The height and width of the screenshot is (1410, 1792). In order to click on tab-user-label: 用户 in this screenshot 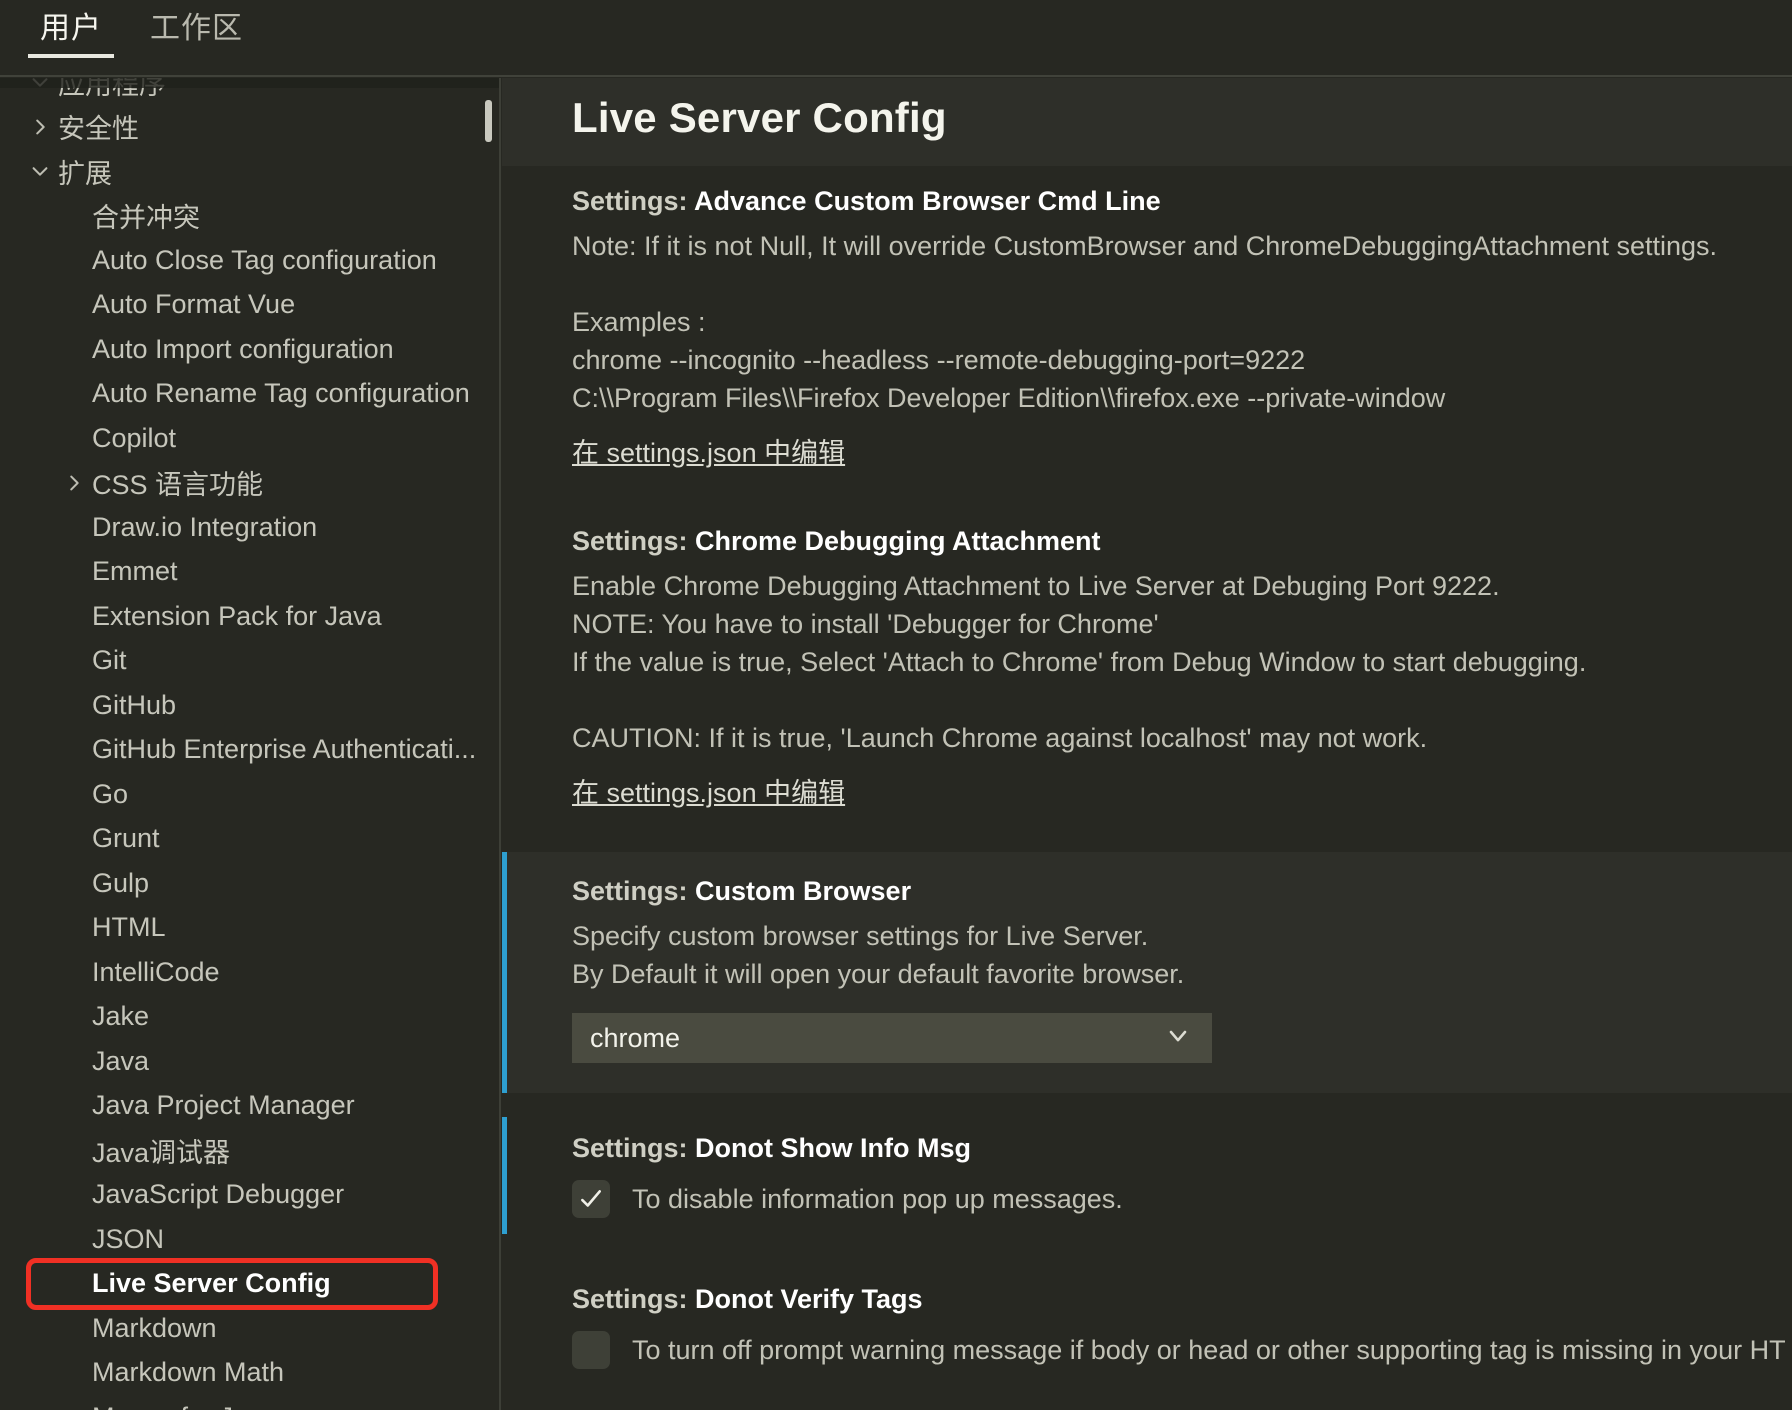, I will do `click(71, 28)`.